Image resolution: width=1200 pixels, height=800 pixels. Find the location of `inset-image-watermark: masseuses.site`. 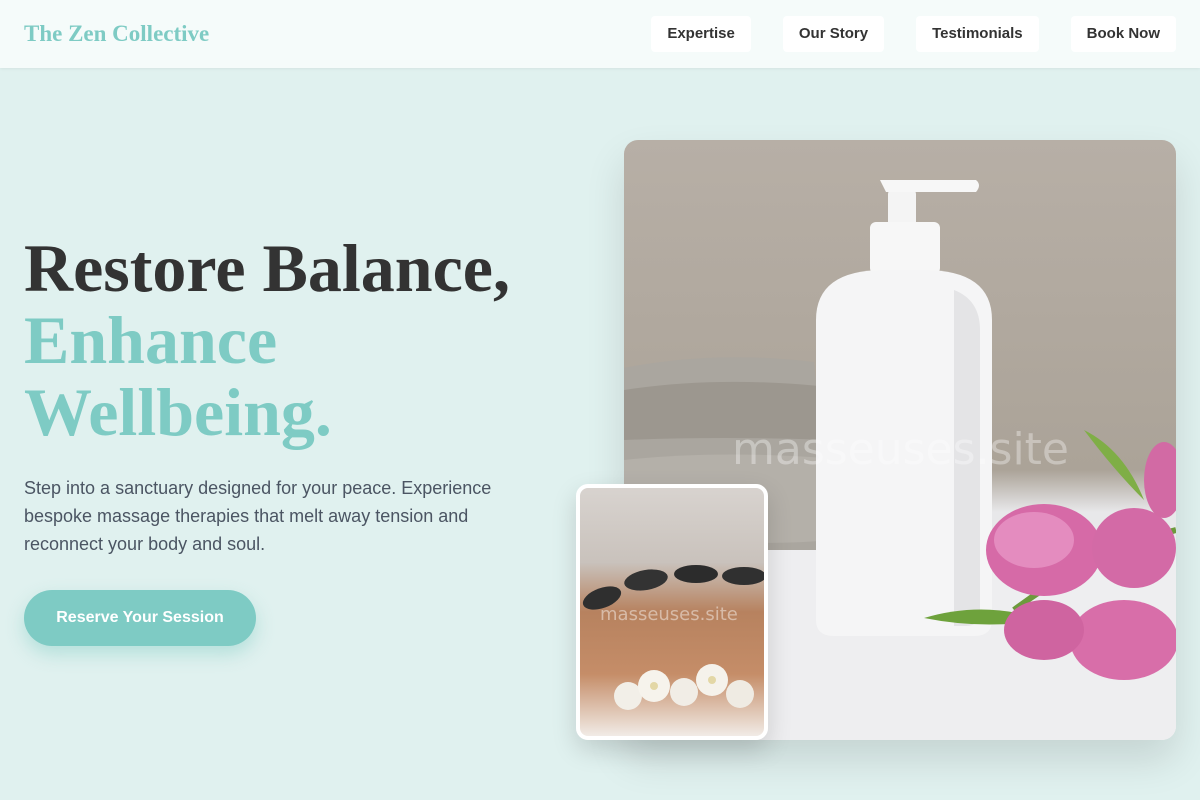

inset-image-watermark: masseuses.site is located at coordinates (669, 614).